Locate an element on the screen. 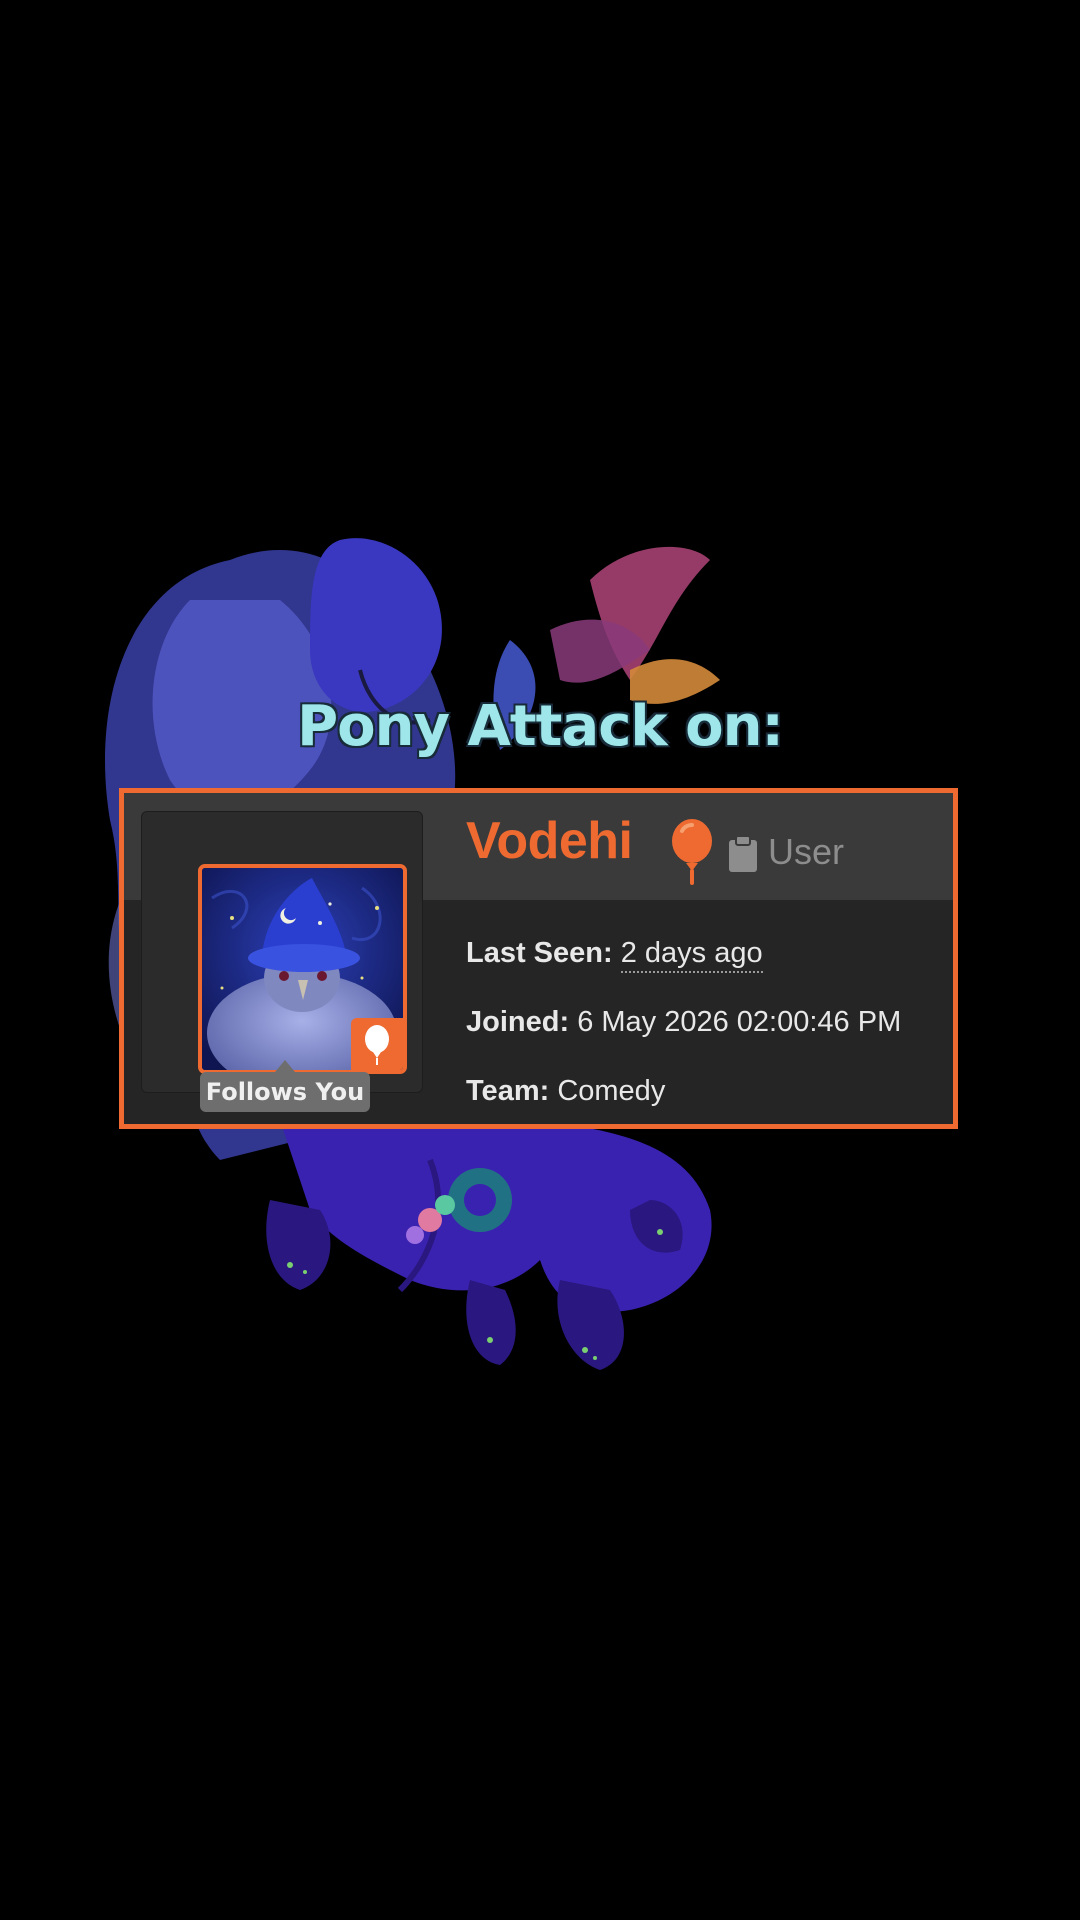  last-seen-label: Last Seen: is located at coordinates (539, 953).